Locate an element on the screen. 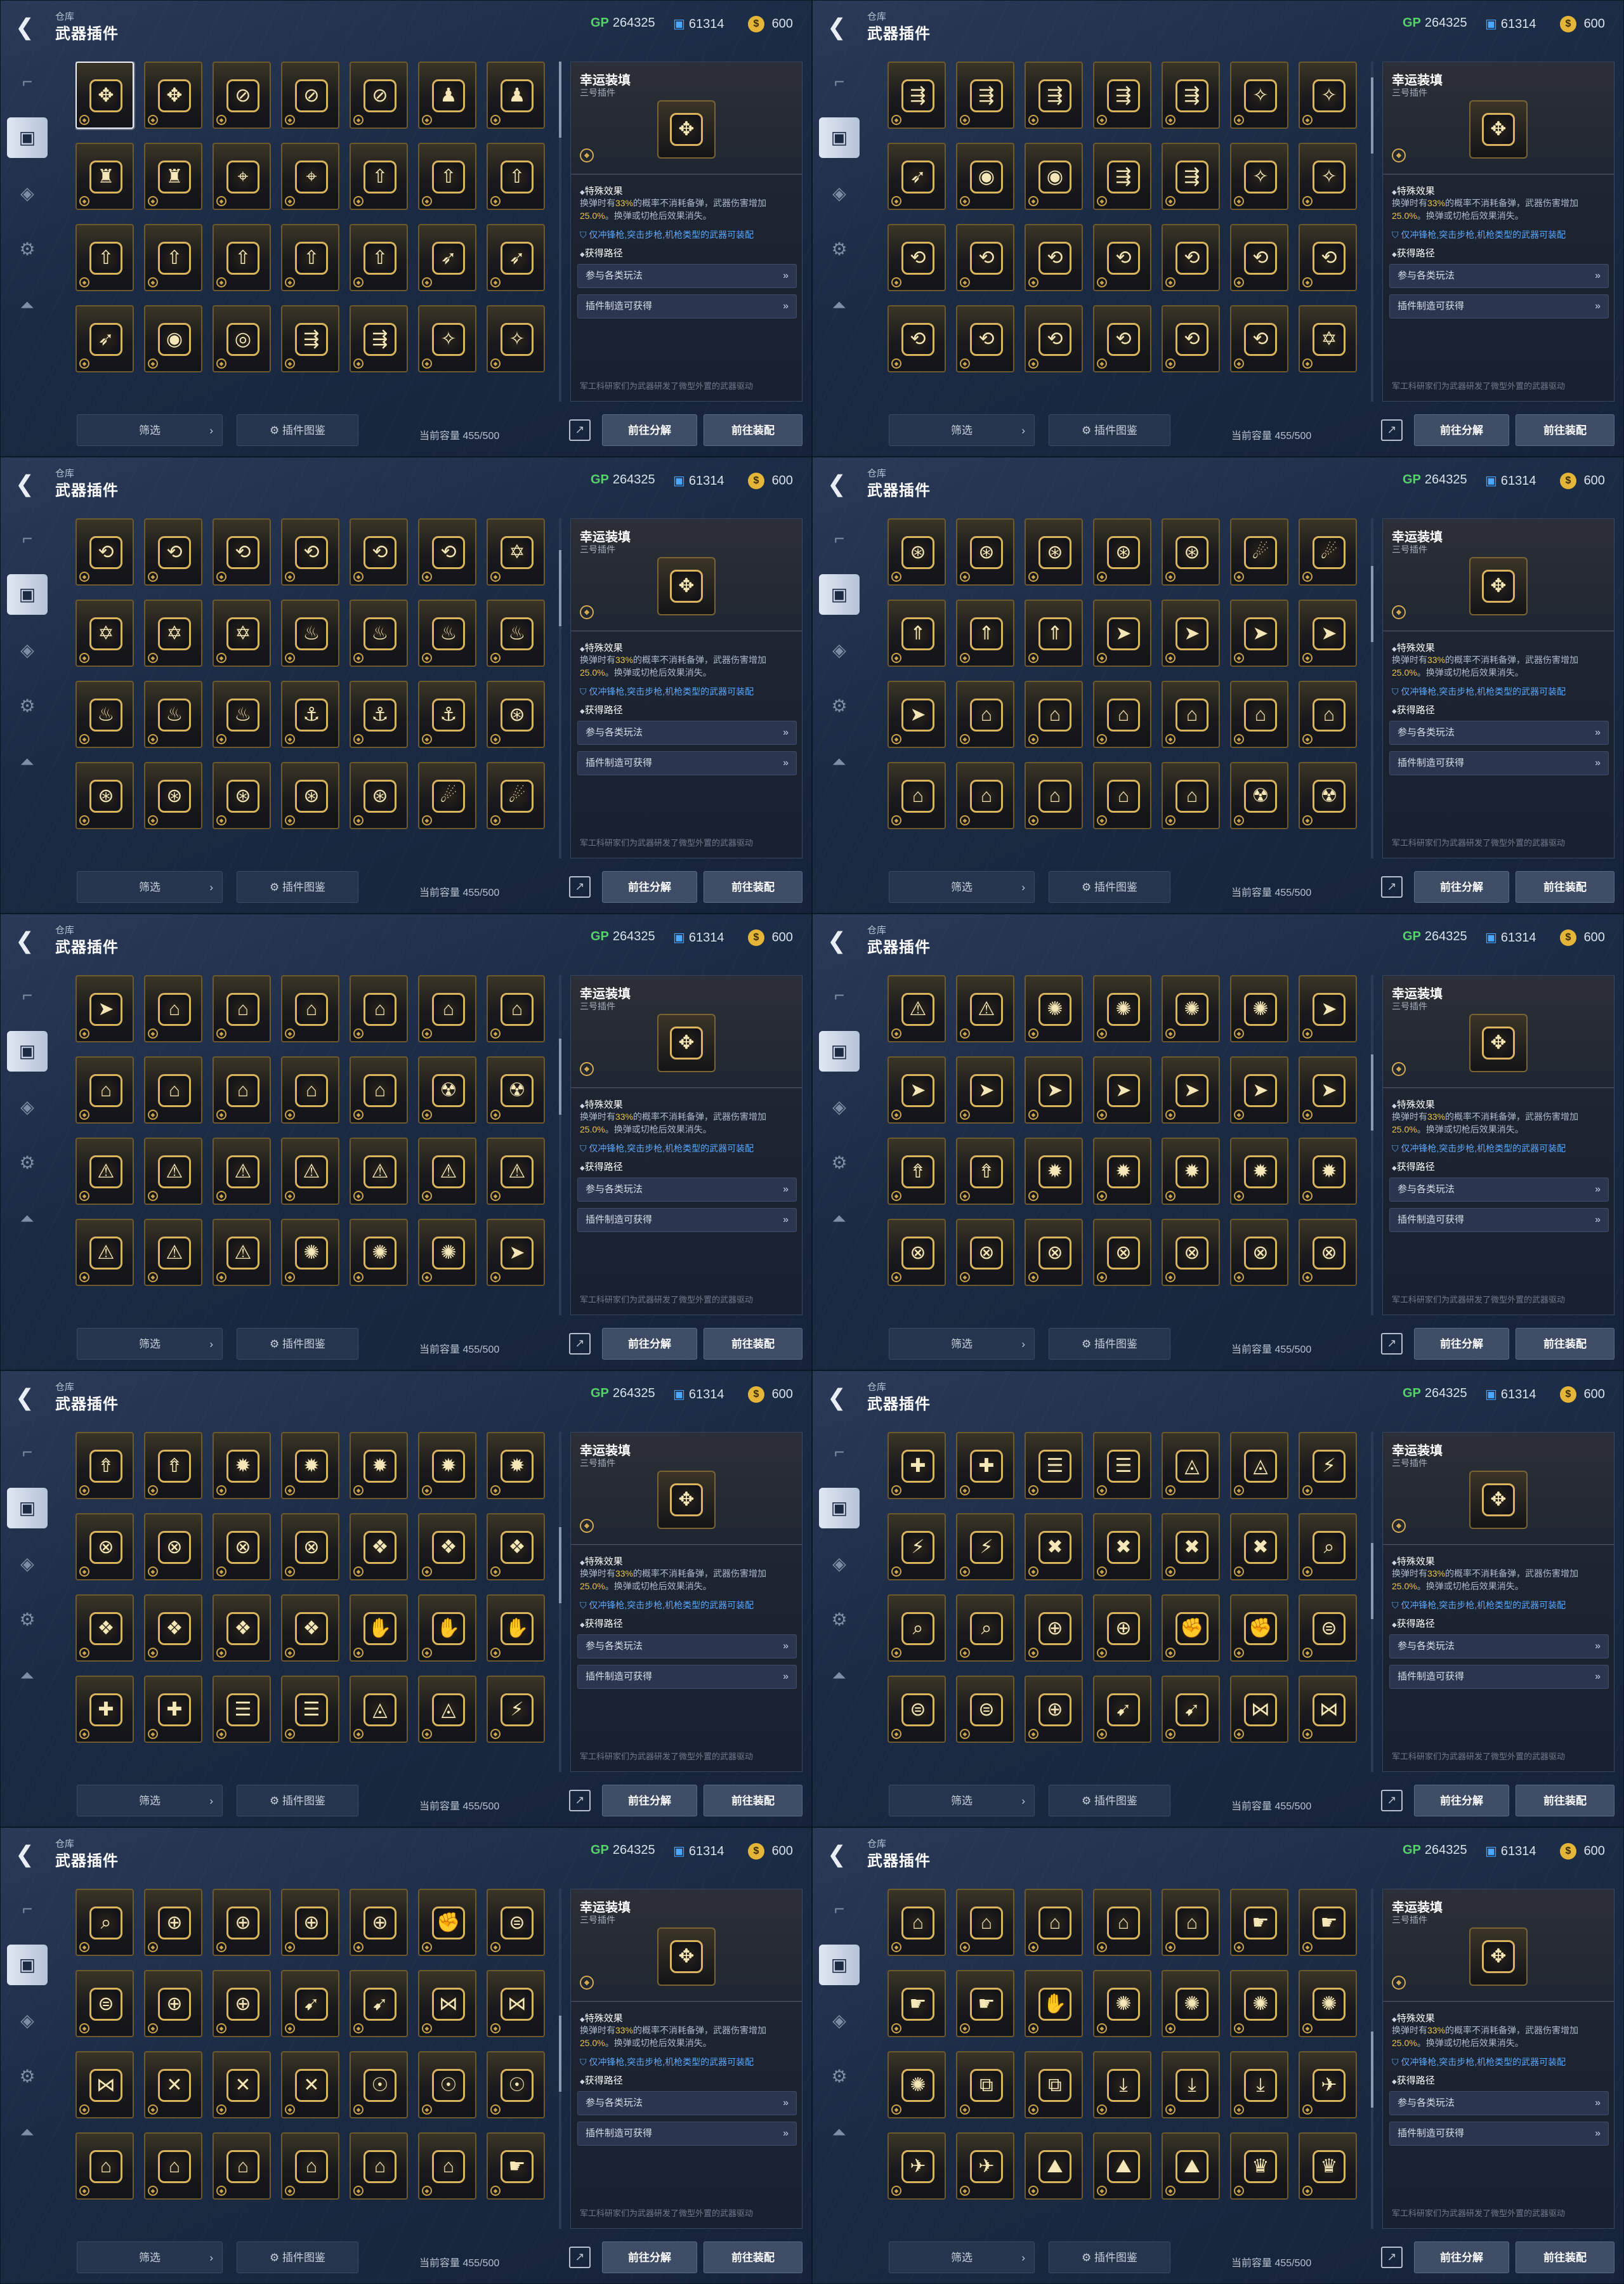  plugin-cell: ✹ ◆ is located at coordinates (379, 1465).